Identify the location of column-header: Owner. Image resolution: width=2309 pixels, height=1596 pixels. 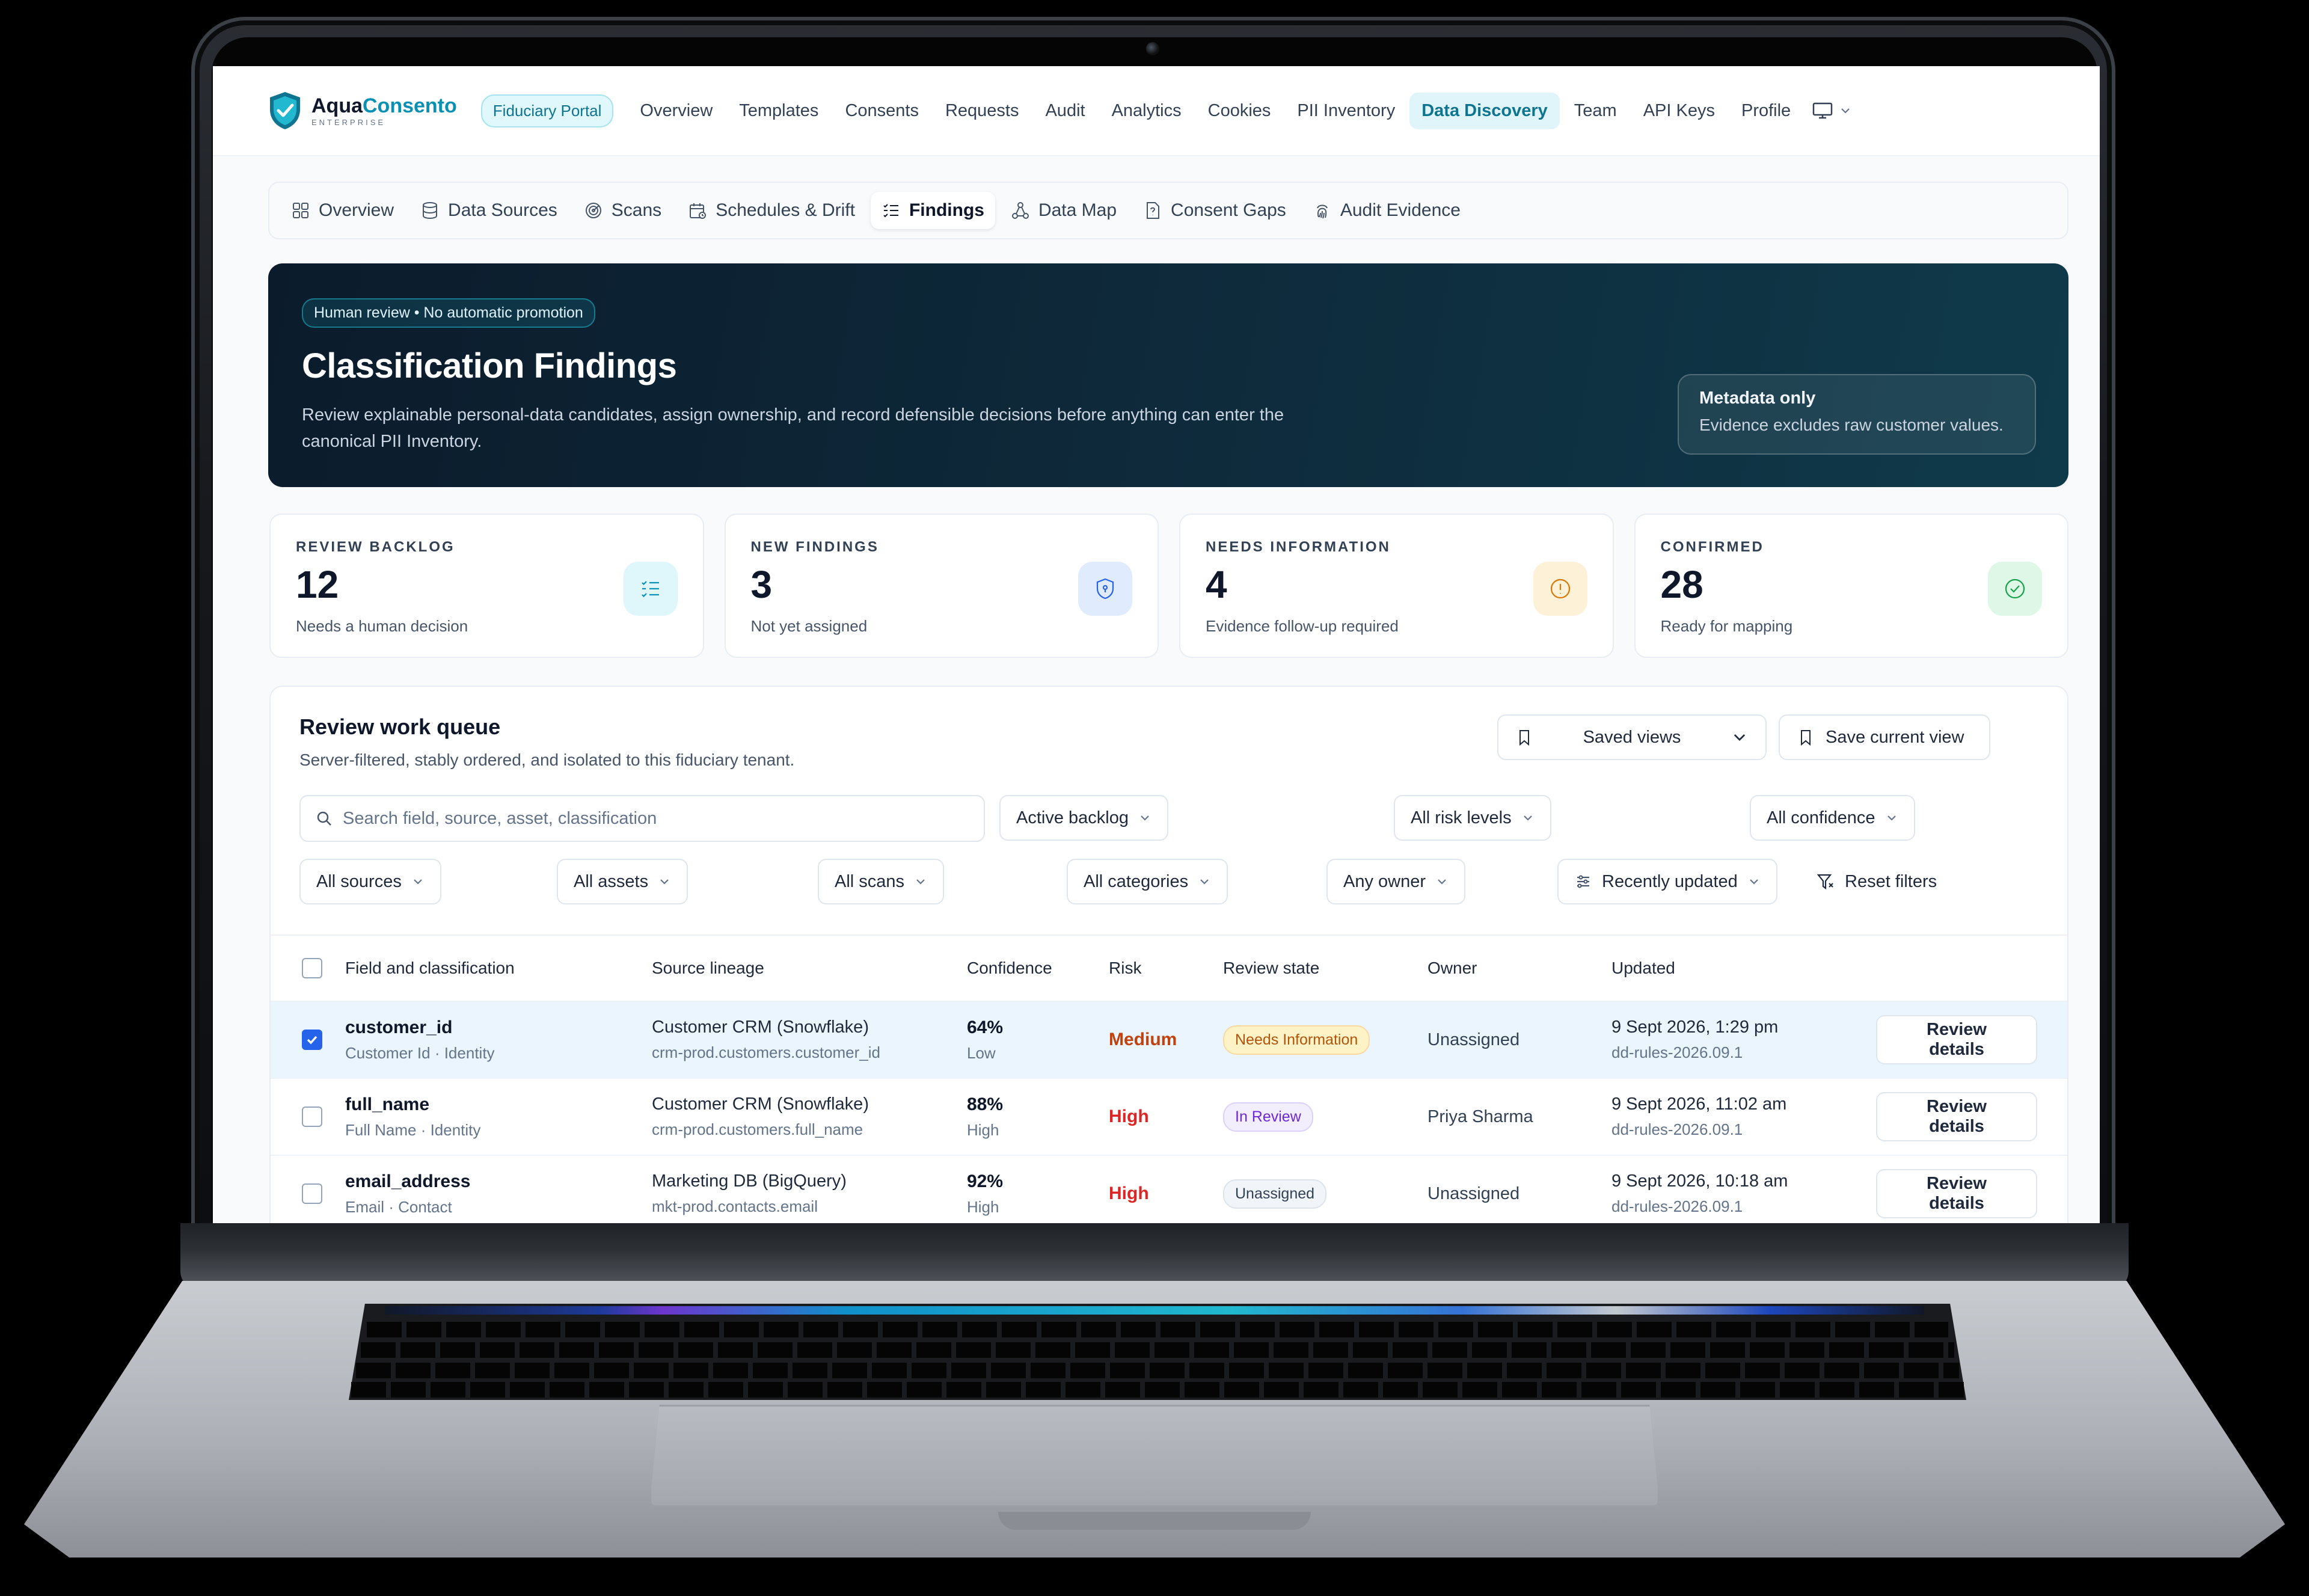
(1519, 968).